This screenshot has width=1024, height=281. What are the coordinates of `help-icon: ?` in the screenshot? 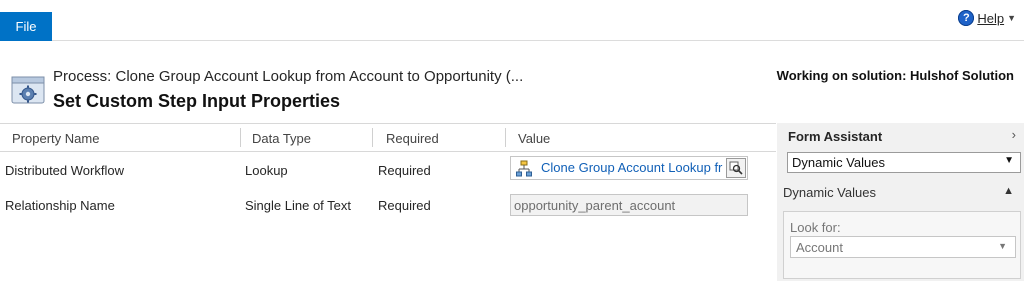 It's located at (966, 18).